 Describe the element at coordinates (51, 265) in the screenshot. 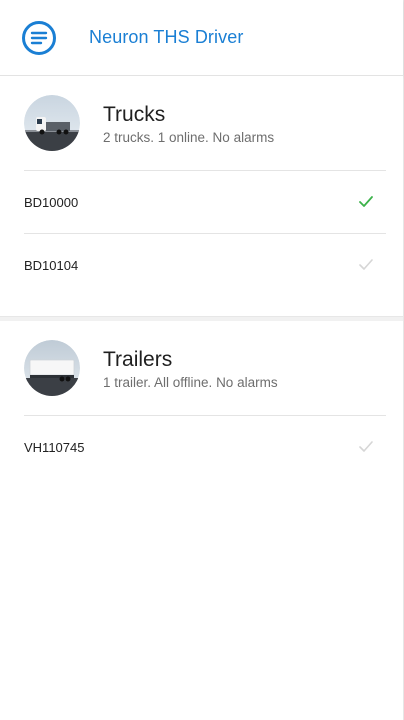

I see `truck-id-label: BD10104` at that location.